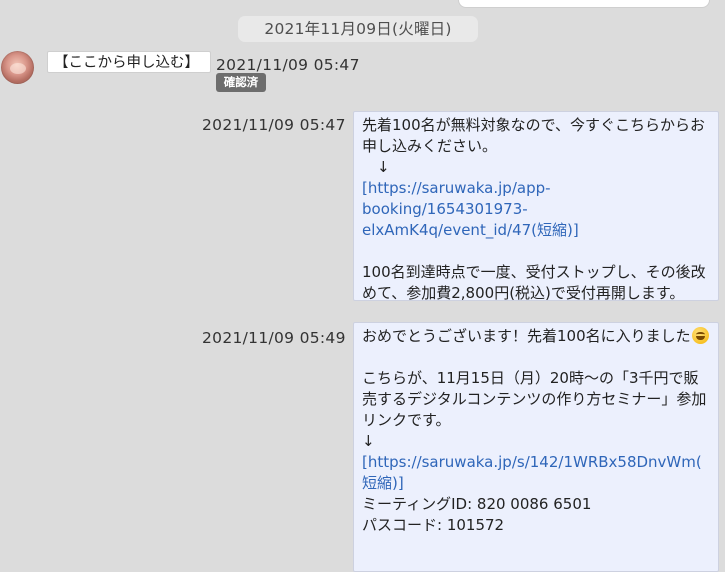  Describe the element at coordinates (526, 336) in the screenshot. I see `message-text: おめでとうございます！先着100名に入りました` at that location.